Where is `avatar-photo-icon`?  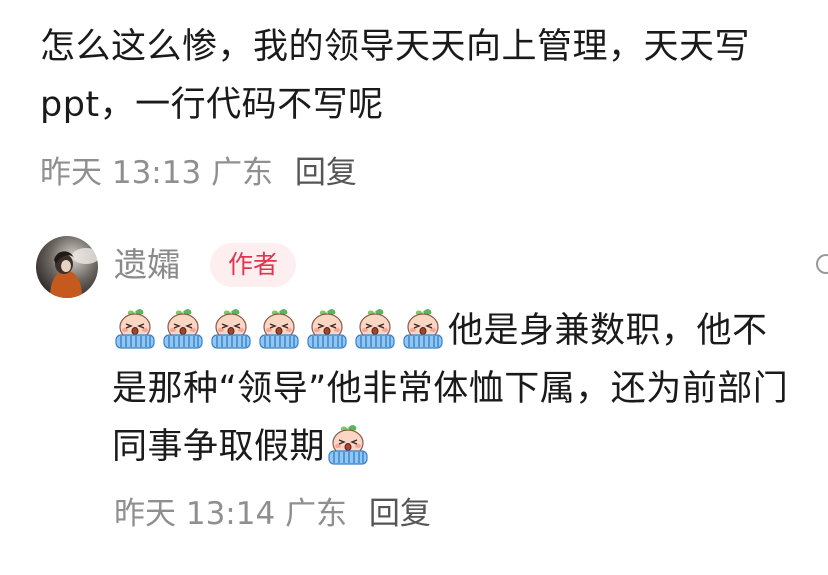
avatar-photo-icon is located at coordinates (67, 267).